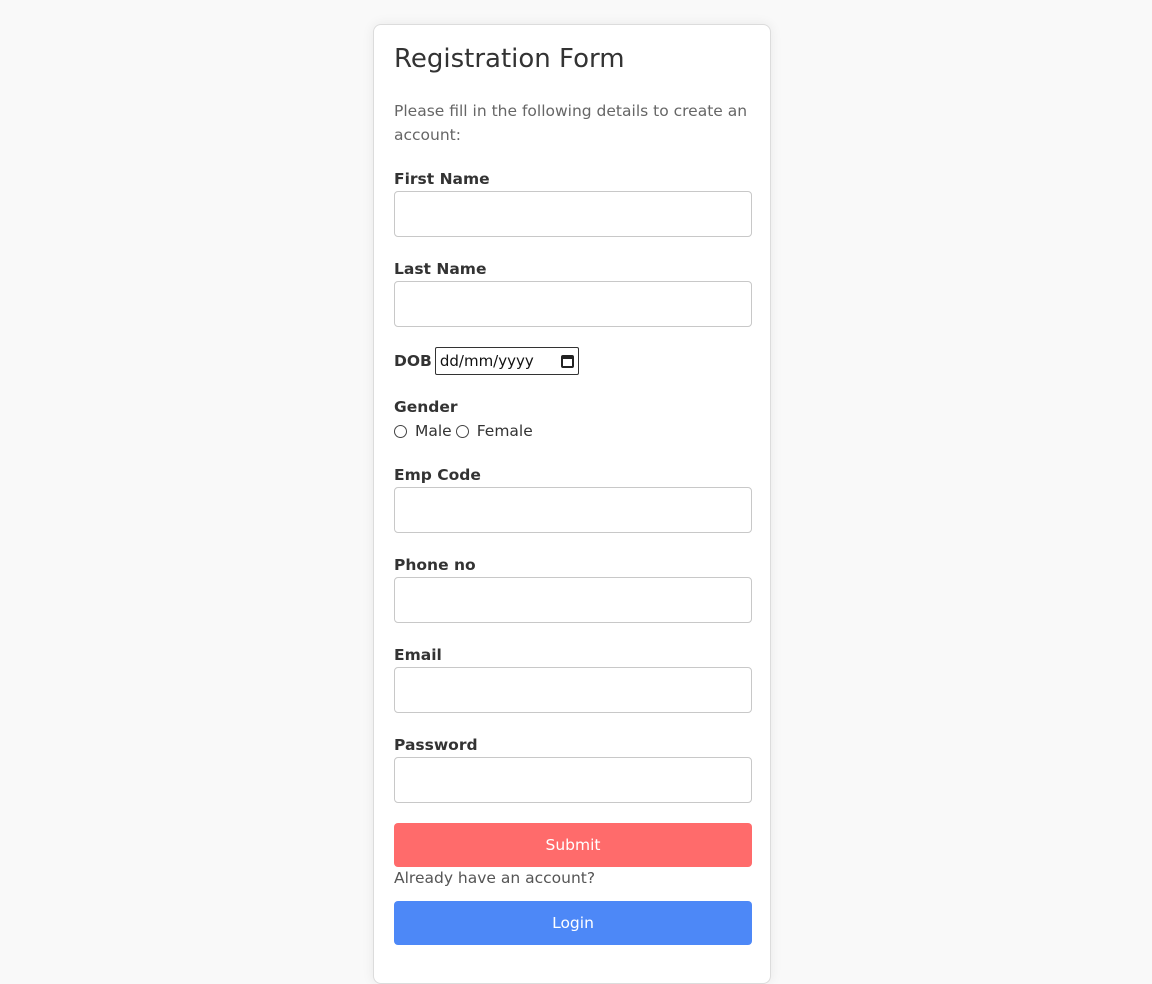  What do you see at coordinates (400, 431) in the screenshot?
I see `gender-male-radio` at bounding box center [400, 431].